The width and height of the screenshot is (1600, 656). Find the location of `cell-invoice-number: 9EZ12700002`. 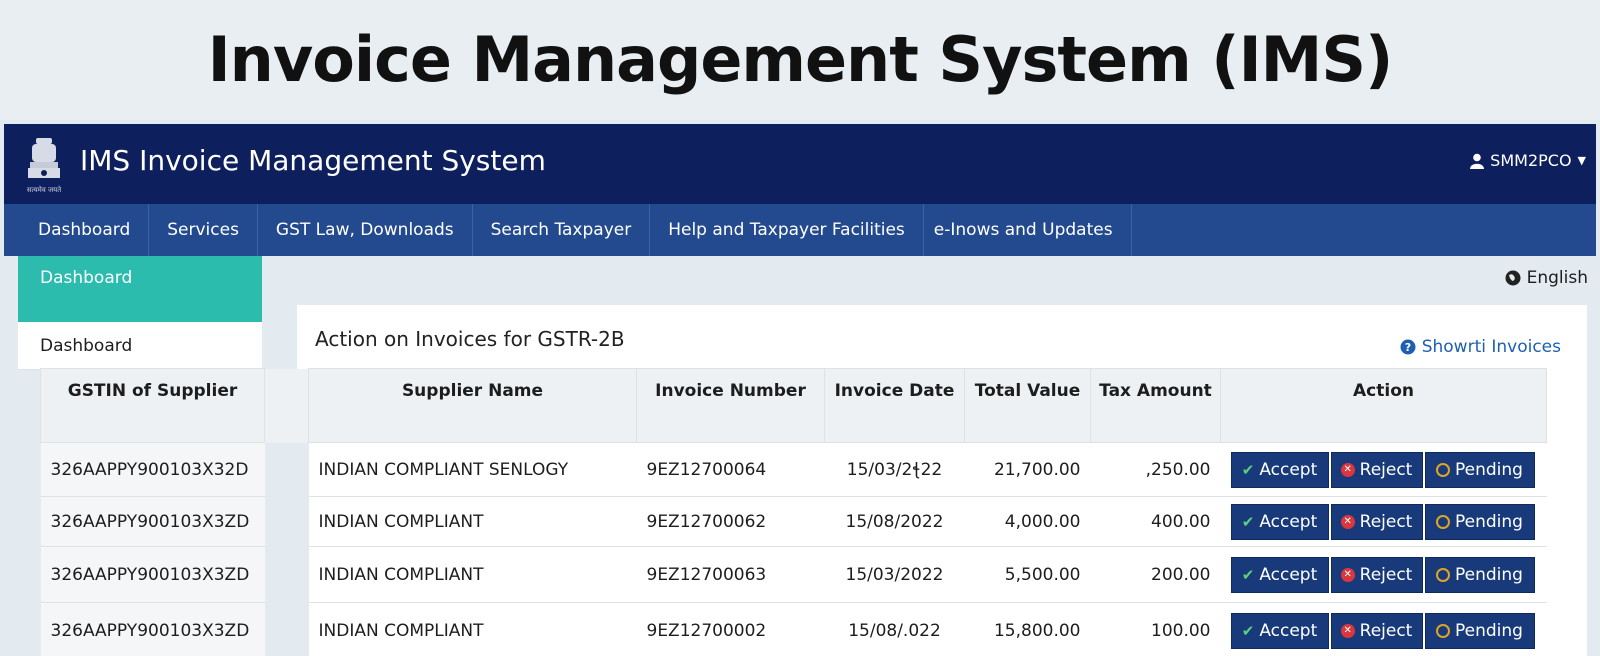

cell-invoice-number: 9EZ12700002 is located at coordinates (730, 629).